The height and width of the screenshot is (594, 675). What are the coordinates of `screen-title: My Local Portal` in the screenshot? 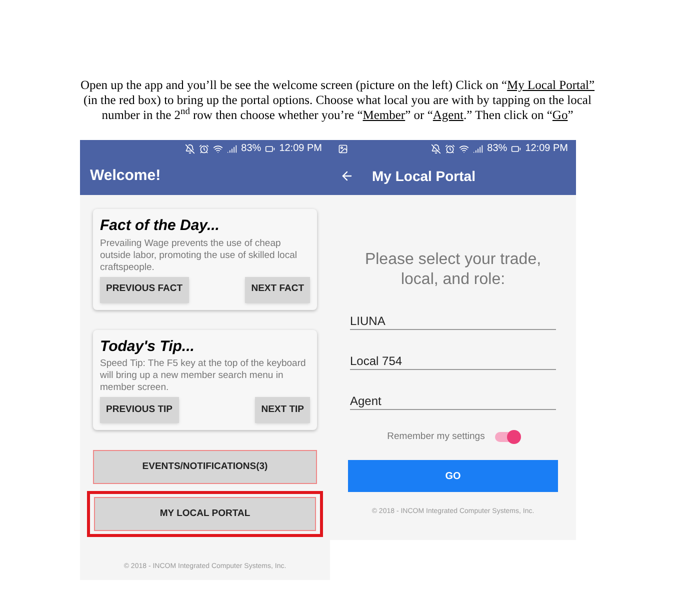 It's located at (424, 176).